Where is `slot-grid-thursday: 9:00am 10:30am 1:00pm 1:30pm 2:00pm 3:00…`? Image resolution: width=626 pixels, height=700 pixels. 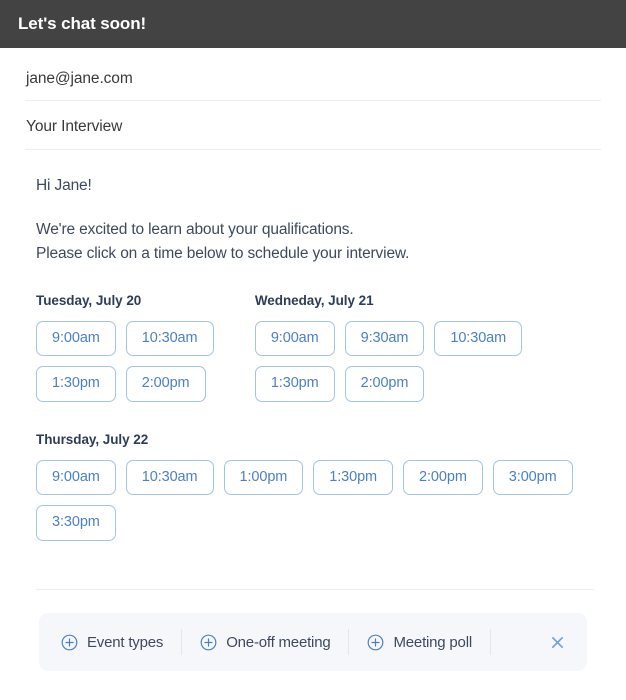 slot-grid-thursday: 9:00am 10:30am 1:00pm 1:30pm 2:00pm 3:00… is located at coordinates (313, 500).